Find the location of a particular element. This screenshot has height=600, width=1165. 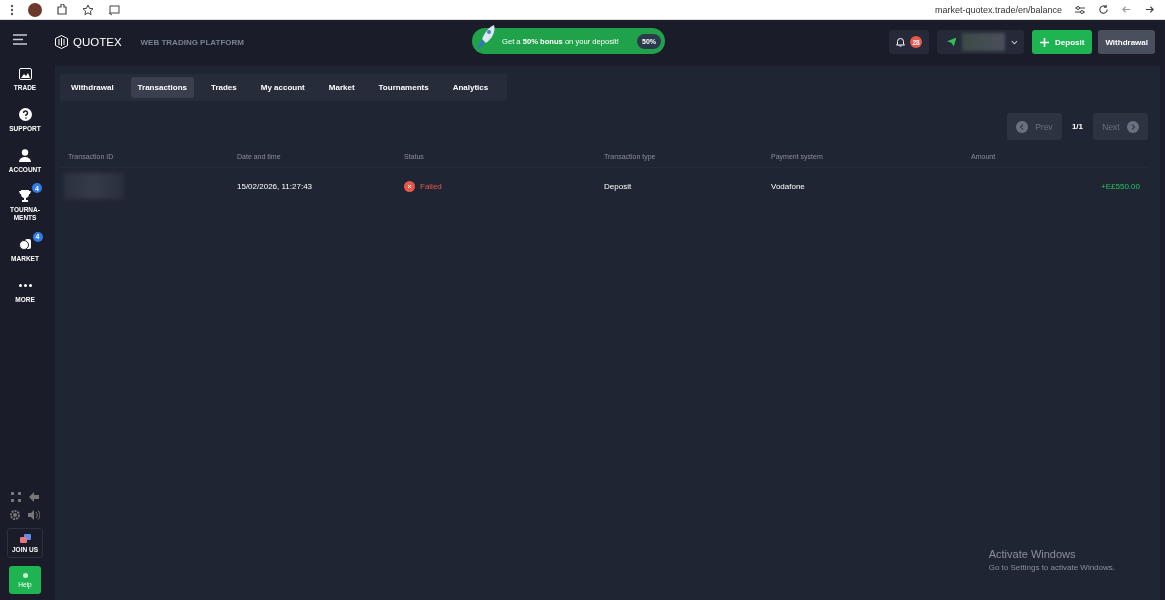

logo-text: QUOTEX is located at coordinates (97, 42).